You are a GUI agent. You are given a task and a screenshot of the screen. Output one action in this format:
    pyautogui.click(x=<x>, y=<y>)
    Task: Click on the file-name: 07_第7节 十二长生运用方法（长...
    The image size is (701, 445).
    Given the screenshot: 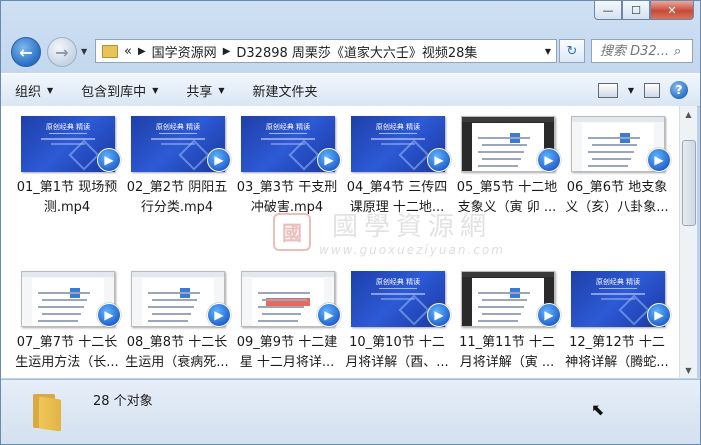 What is the action you would take?
    pyautogui.click(x=67, y=352)
    